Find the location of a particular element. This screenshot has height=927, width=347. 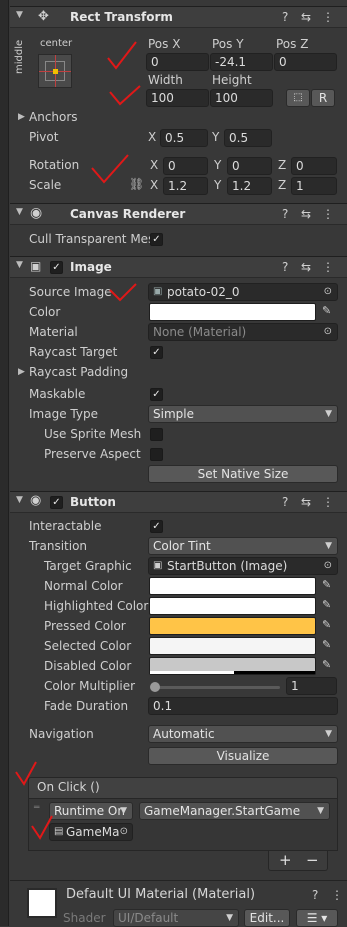

rect-transform-icon: ✥ is located at coordinates (43, 16).